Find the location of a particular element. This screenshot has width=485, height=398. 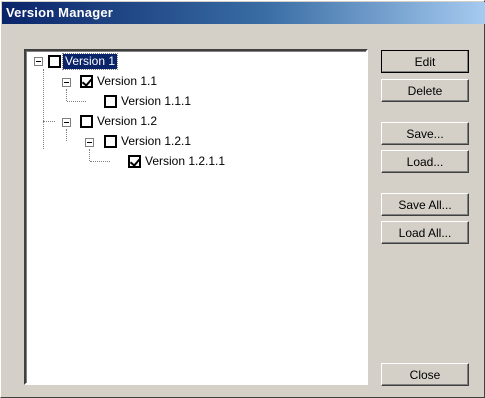

tree-node-version-1-1-1: Version 1.1.1 is located at coordinates (156, 101).